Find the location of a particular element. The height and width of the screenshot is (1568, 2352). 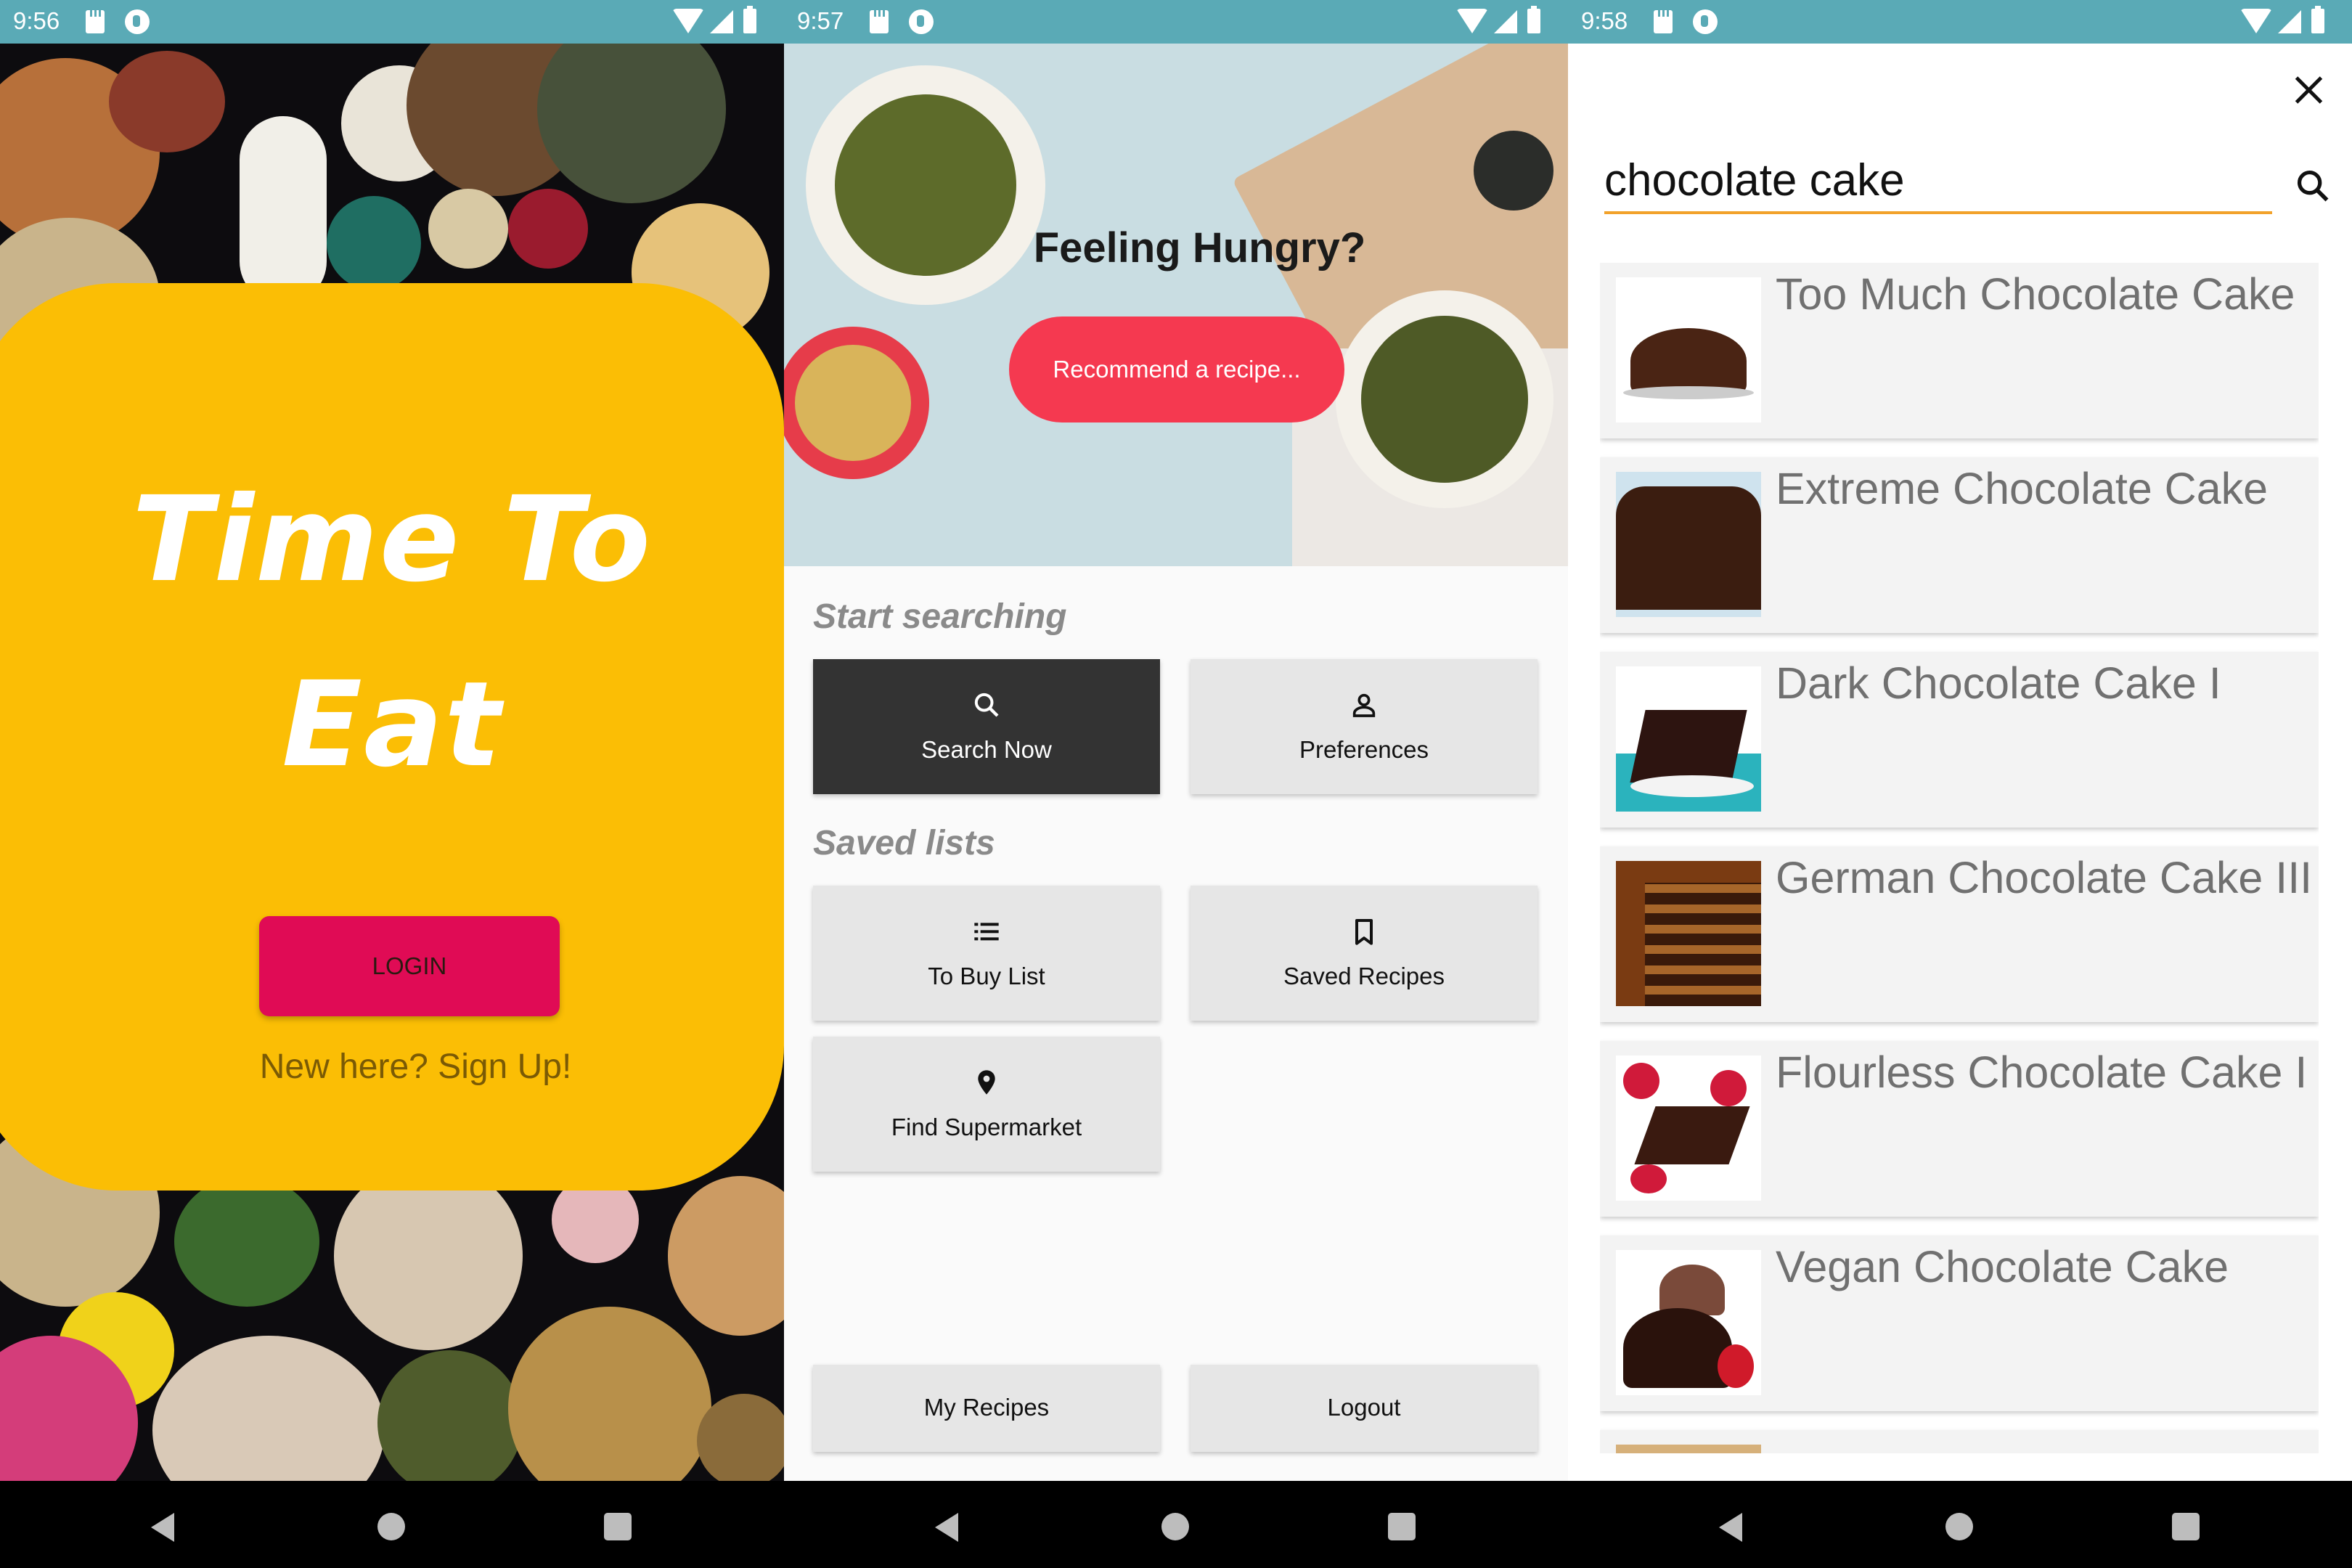

result-card: German Chocolate Cake III is located at coordinates (1960, 934).